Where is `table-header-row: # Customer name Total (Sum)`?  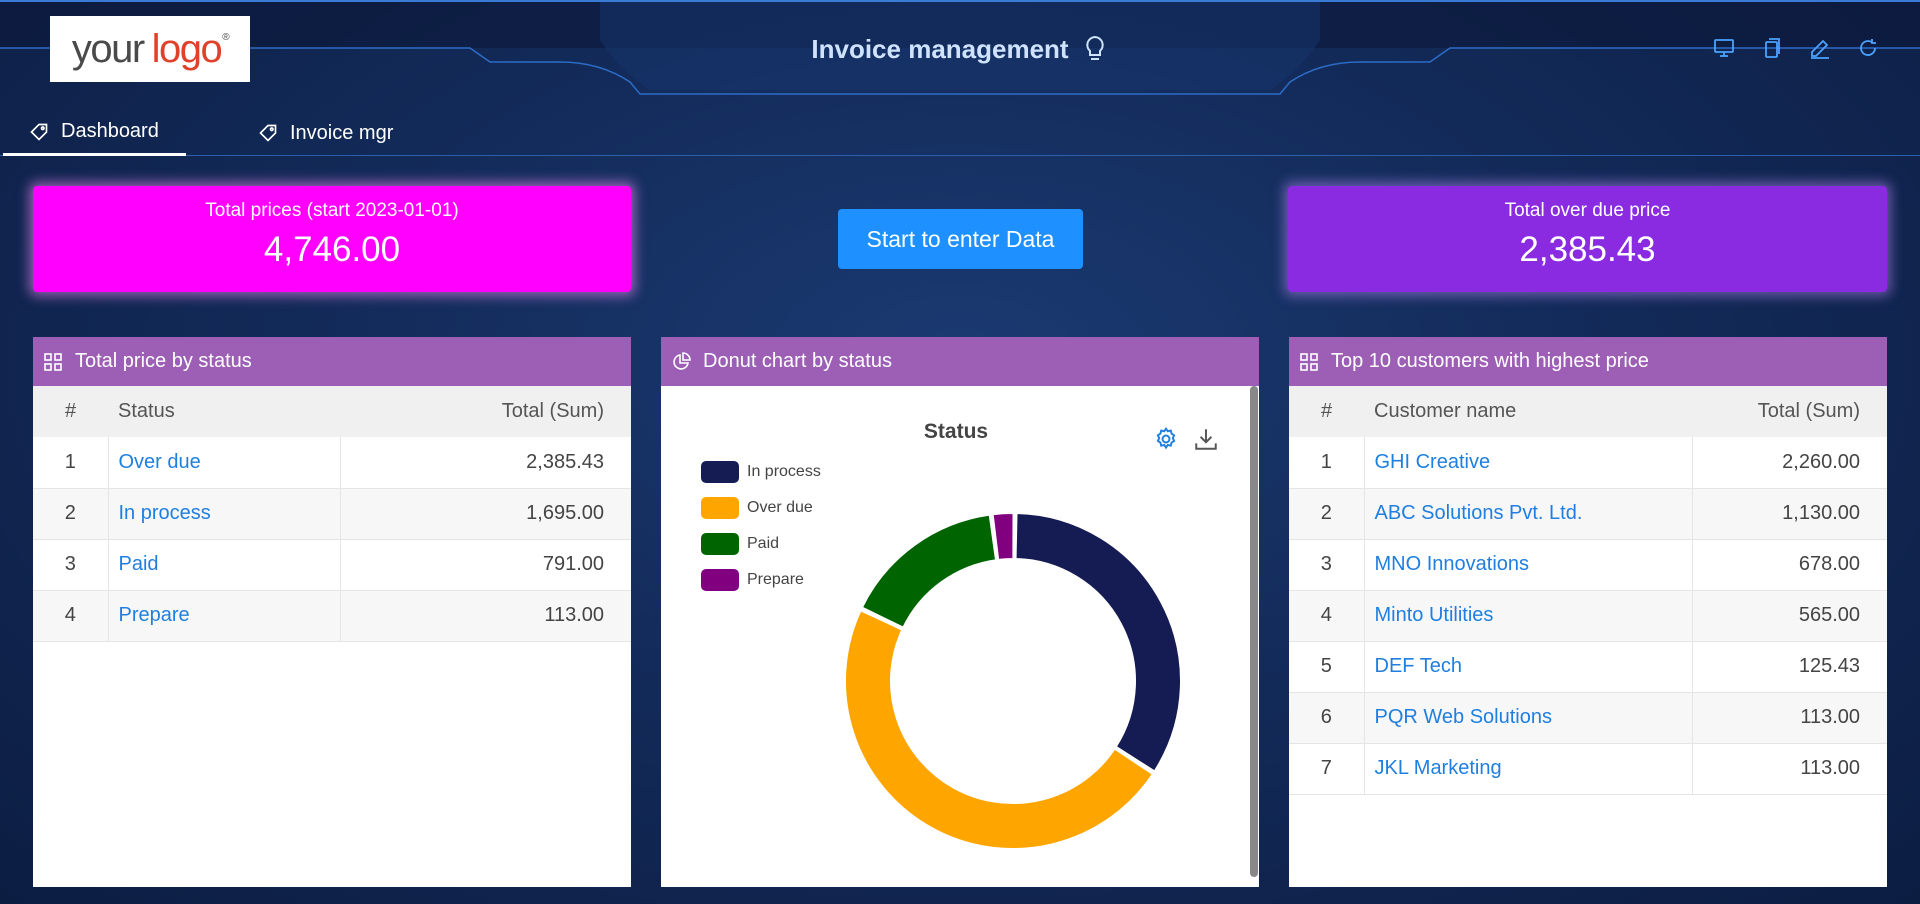 table-header-row: # Customer name Total (Sum) is located at coordinates (1588, 411).